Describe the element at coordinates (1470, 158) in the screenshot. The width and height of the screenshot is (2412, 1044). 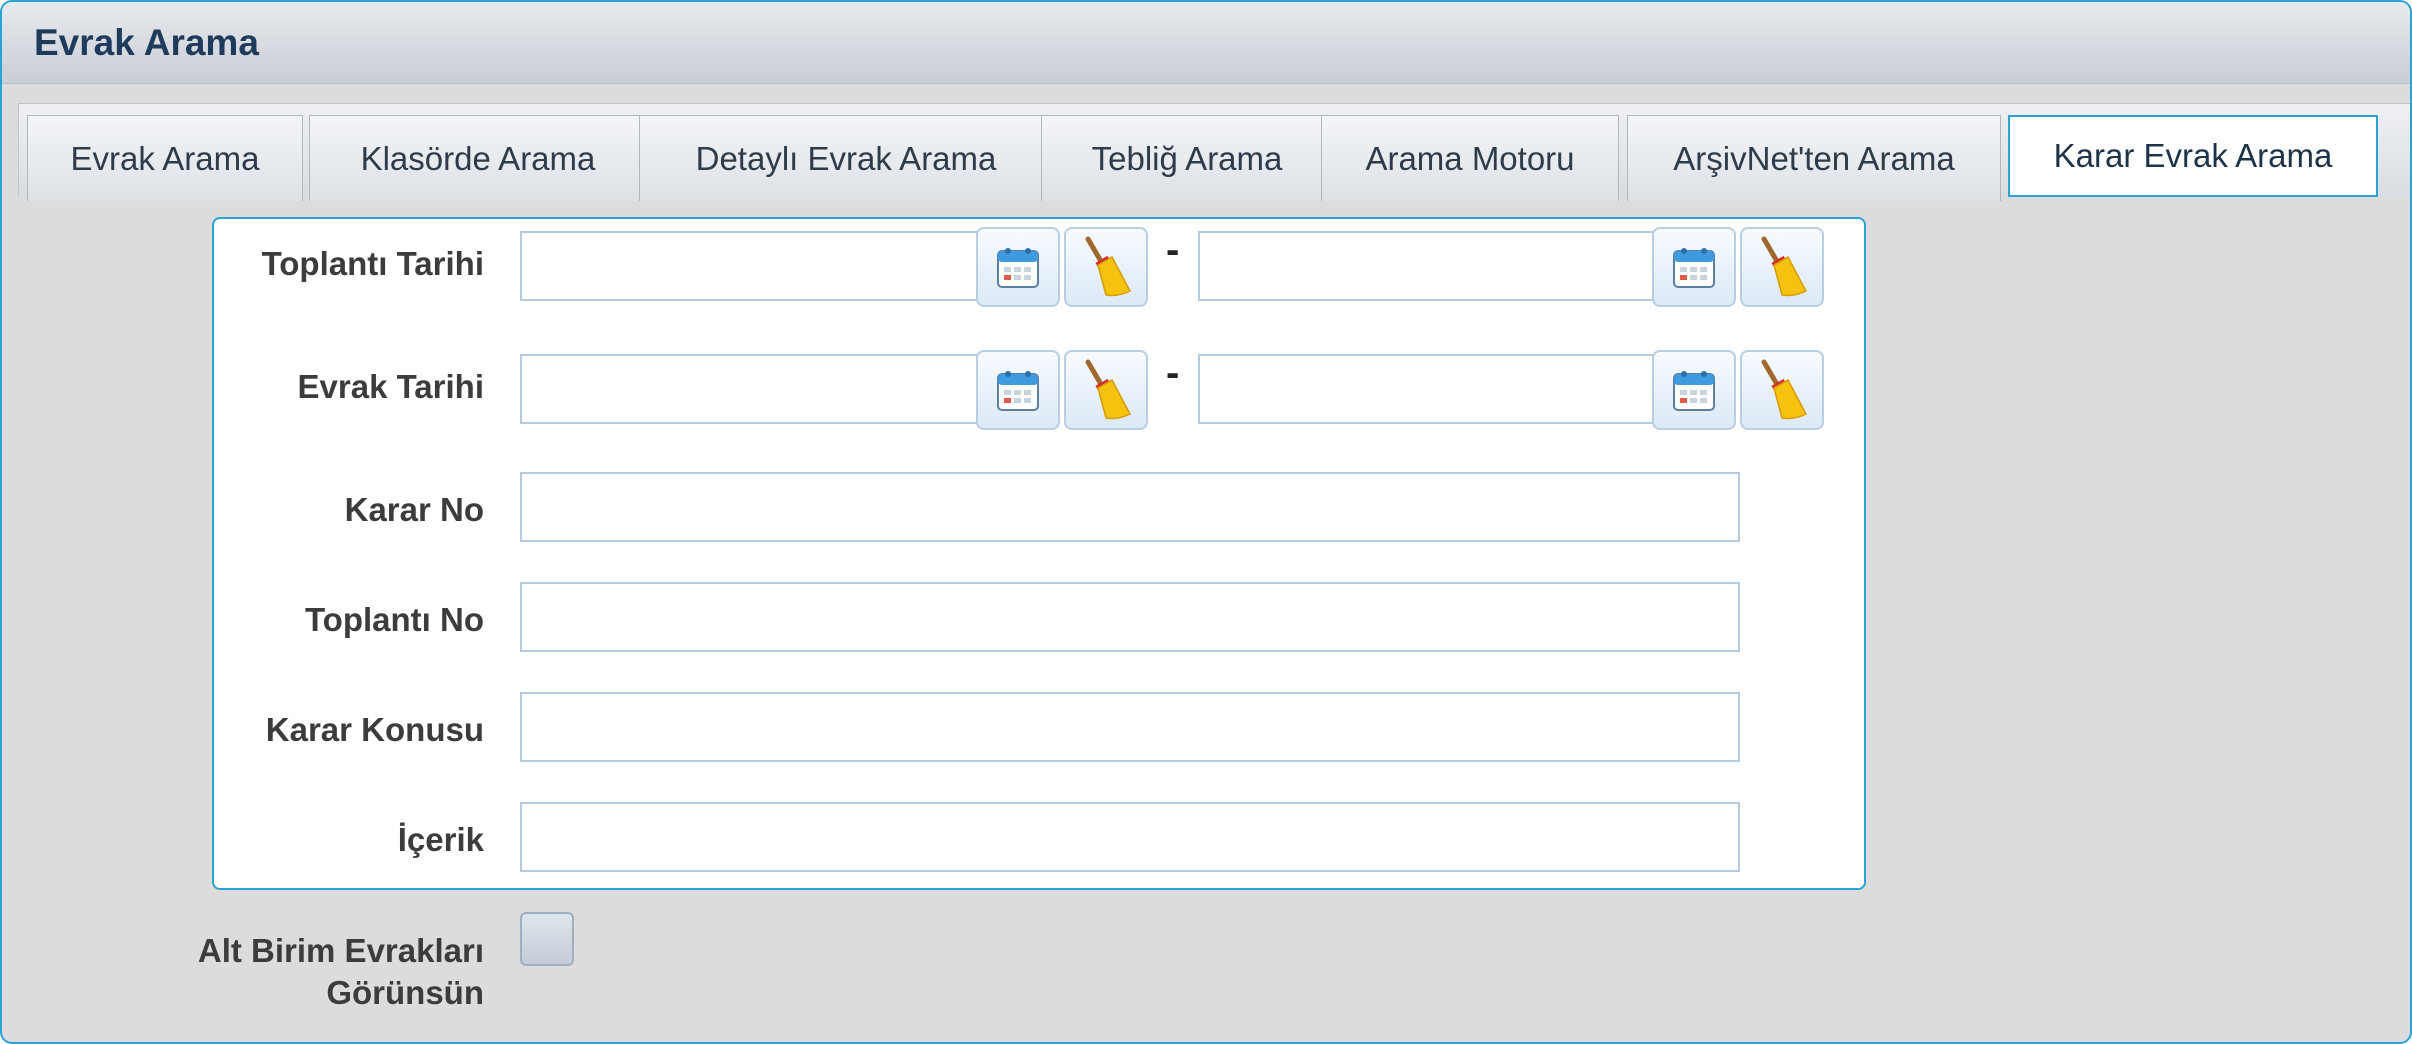
I see `tab-arama-motoru: Arama Motoru` at that location.